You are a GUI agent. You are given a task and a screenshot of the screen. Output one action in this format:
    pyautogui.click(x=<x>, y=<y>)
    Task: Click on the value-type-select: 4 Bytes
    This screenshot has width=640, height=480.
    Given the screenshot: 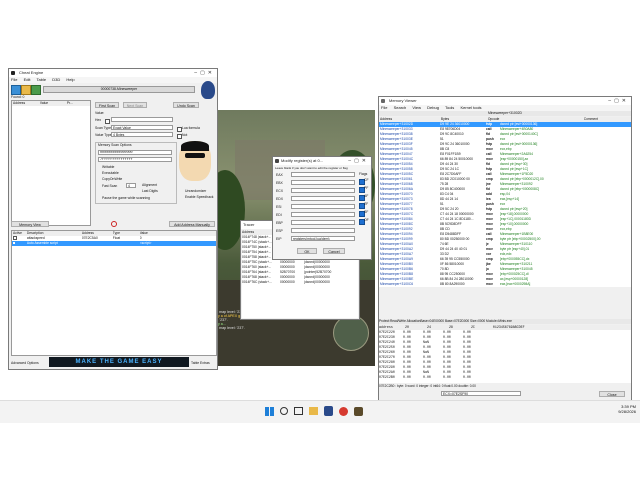 What is the action you would take?
    pyautogui.click(x=142, y=134)
    